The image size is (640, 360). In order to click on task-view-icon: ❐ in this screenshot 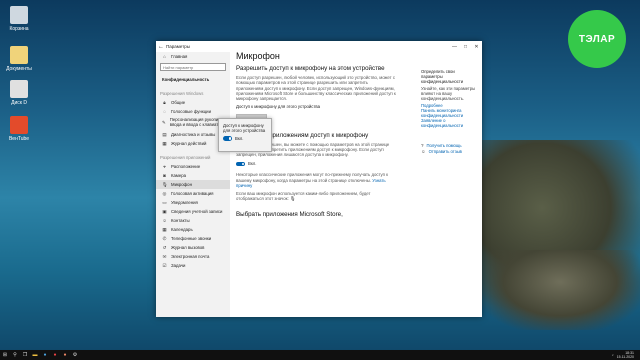, I will do `click(25, 355)`.